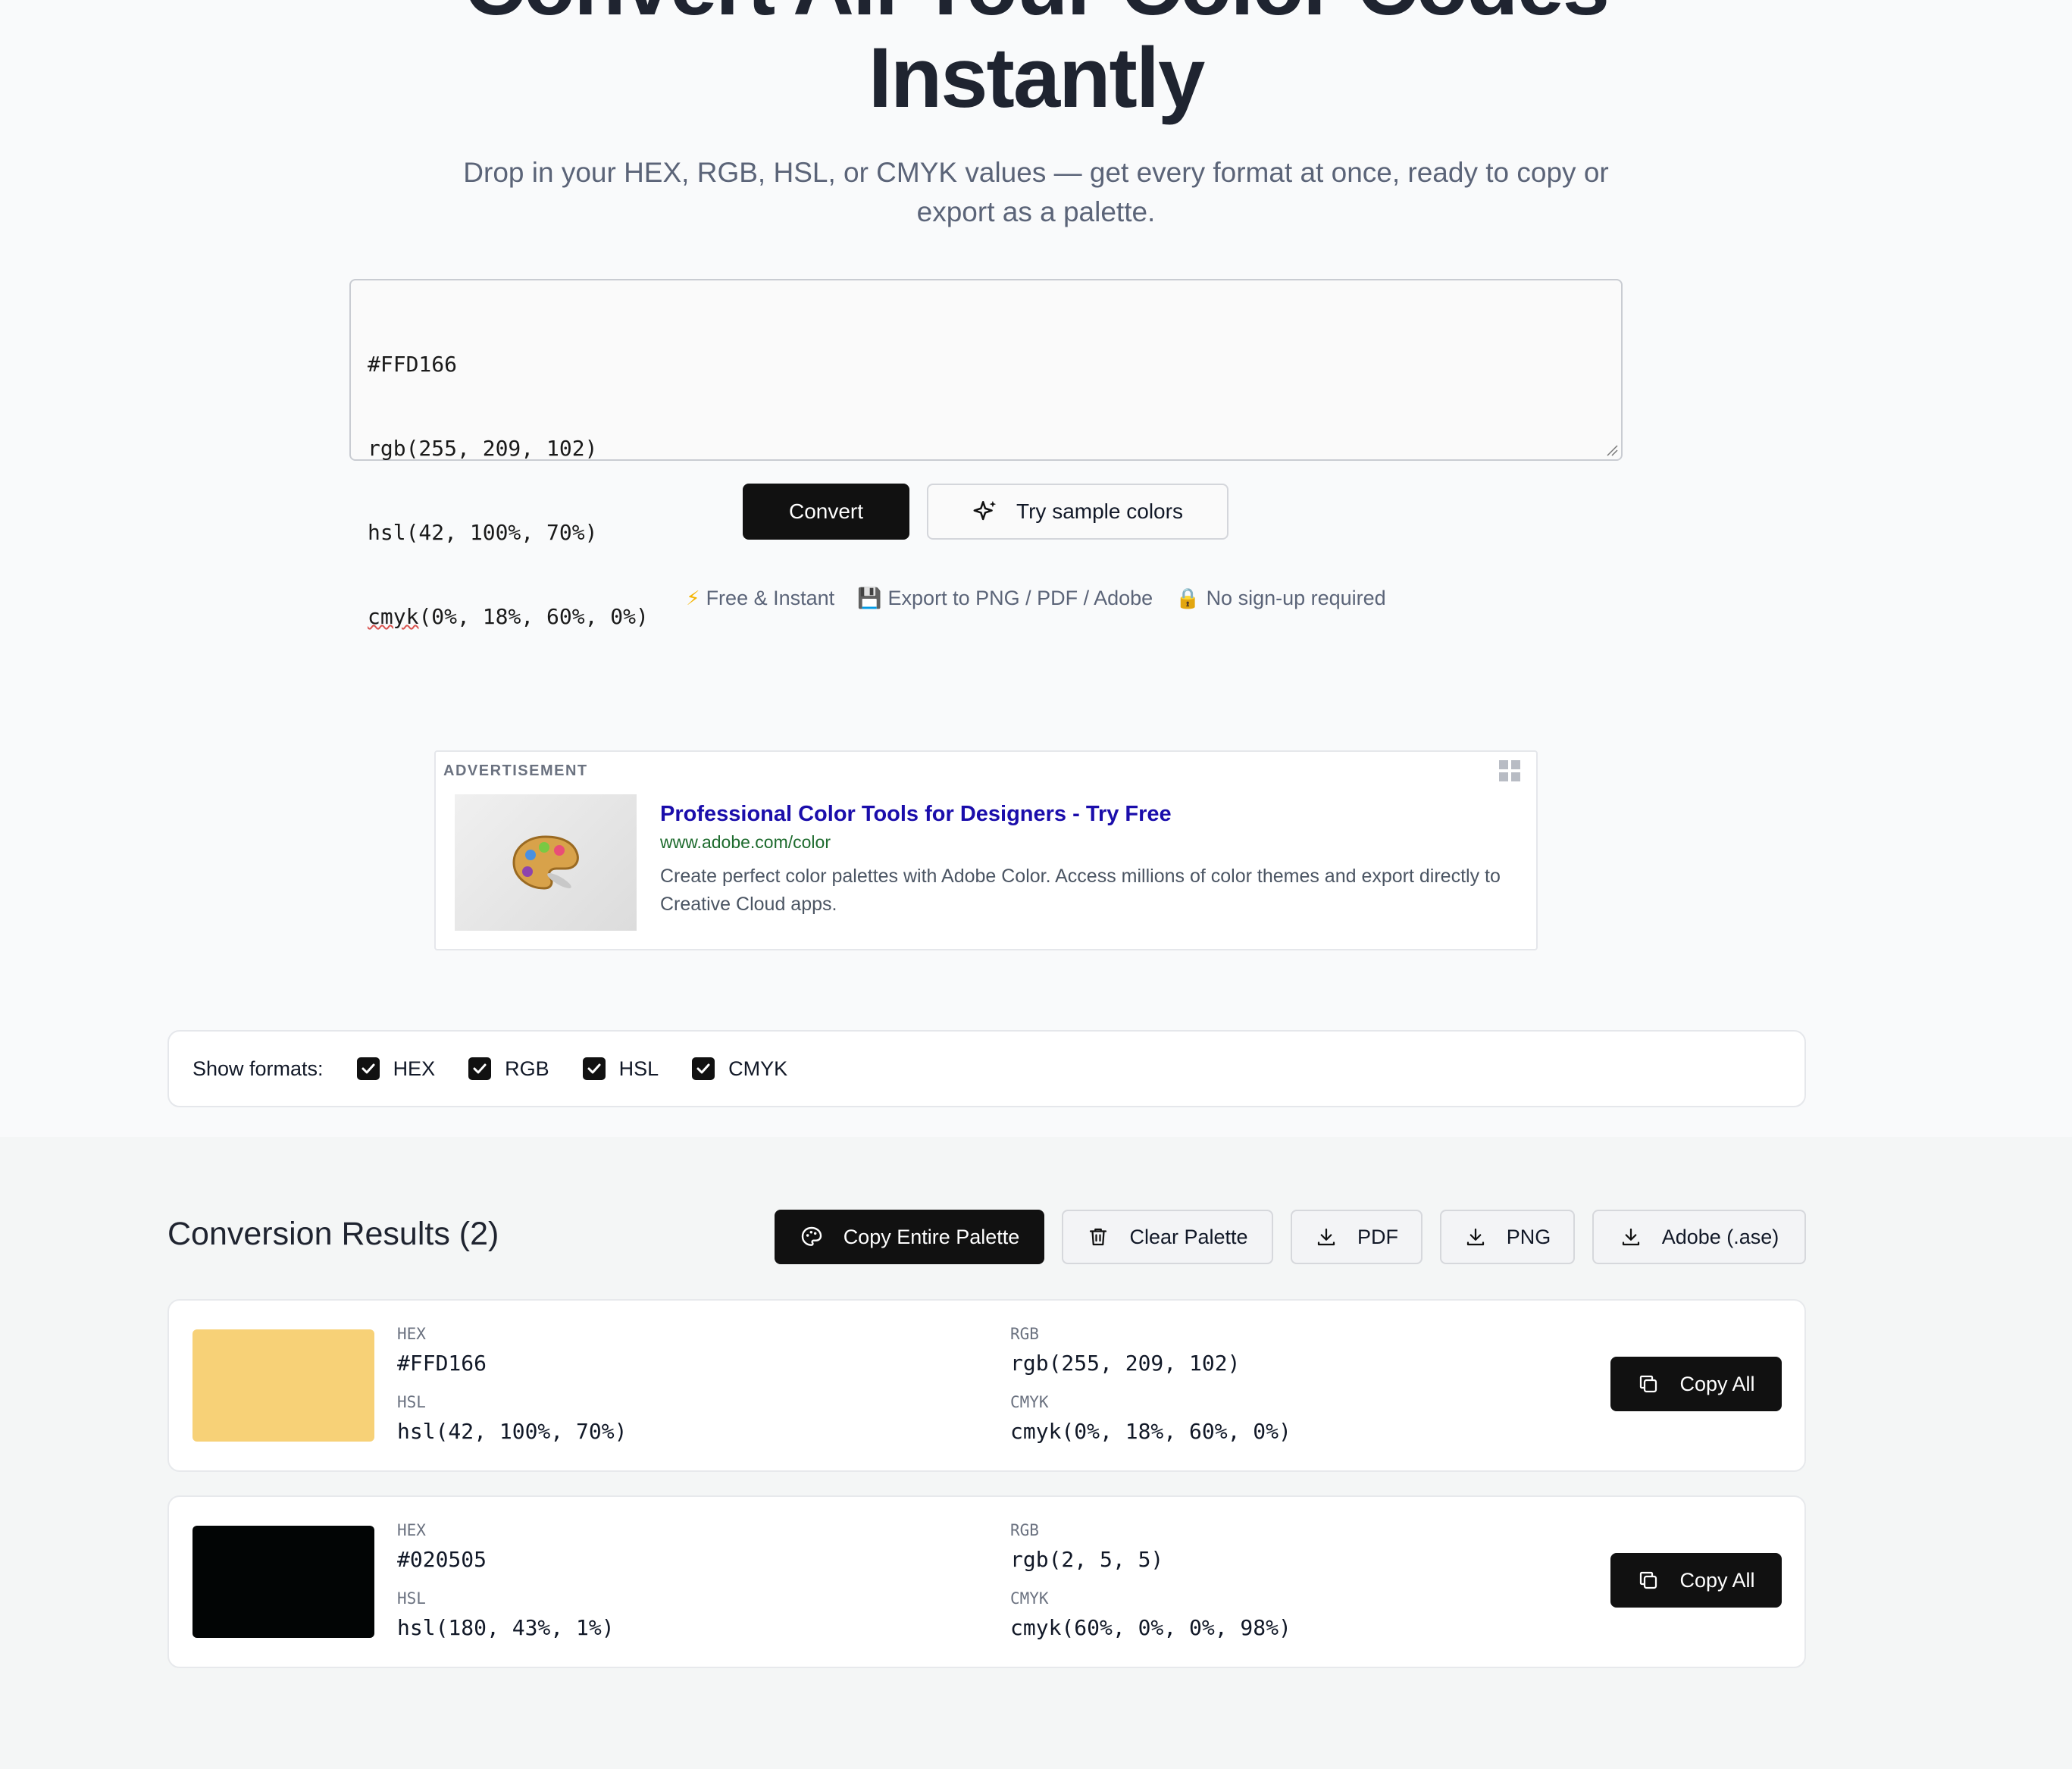 The width and height of the screenshot is (2072, 1769). What do you see at coordinates (1509, 770) in the screenshot?
I see `ad-options-icon` at bounding box center [1509, 770].